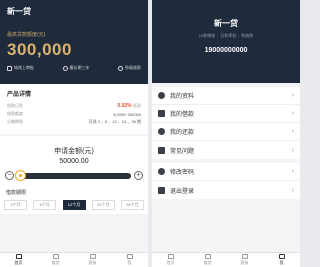  Describe the element at coordinates (226, 96) in the screenshot. I see `menu-my-profile: 我的资料 ›` at that location.